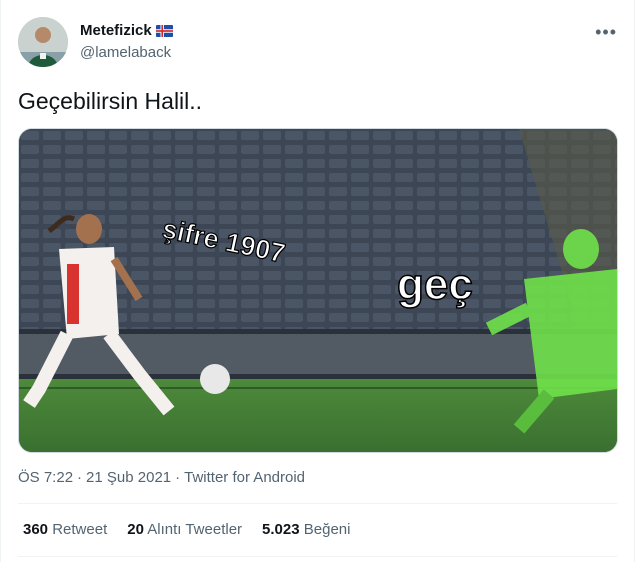  What do you see at coordinates (110, 101) in the screenshot?
I see `tweet-text: Geçebilirsin Halil..` at bounding box center [110, 101].